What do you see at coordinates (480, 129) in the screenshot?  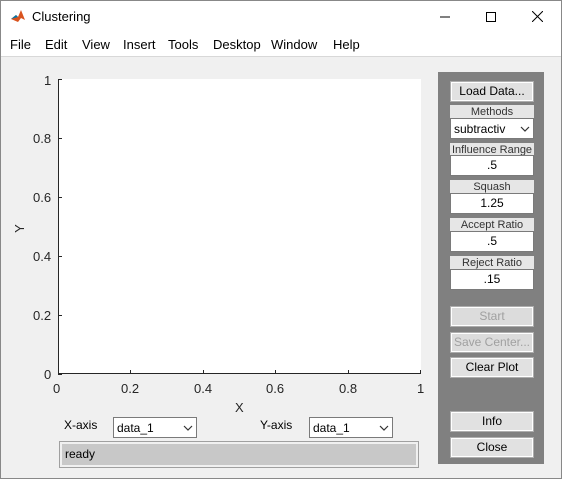 I see `methods-select-value: subtractiv` at bounding box center [480, 129].